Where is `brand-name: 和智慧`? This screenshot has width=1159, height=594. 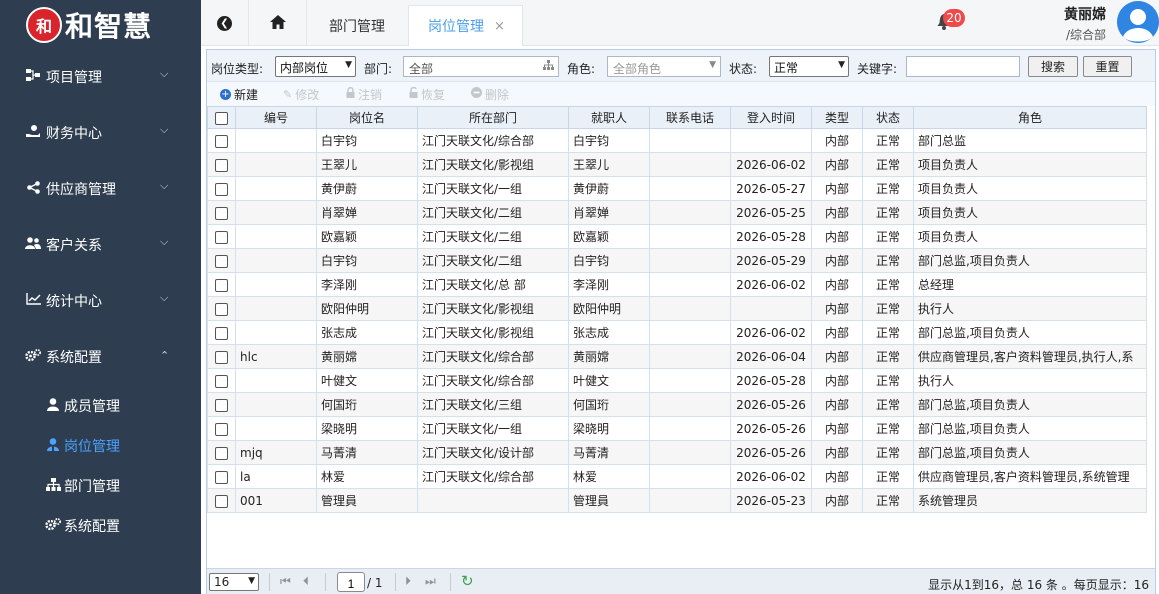 brand-name: 和智慧 is located at coordinates (109, 26).